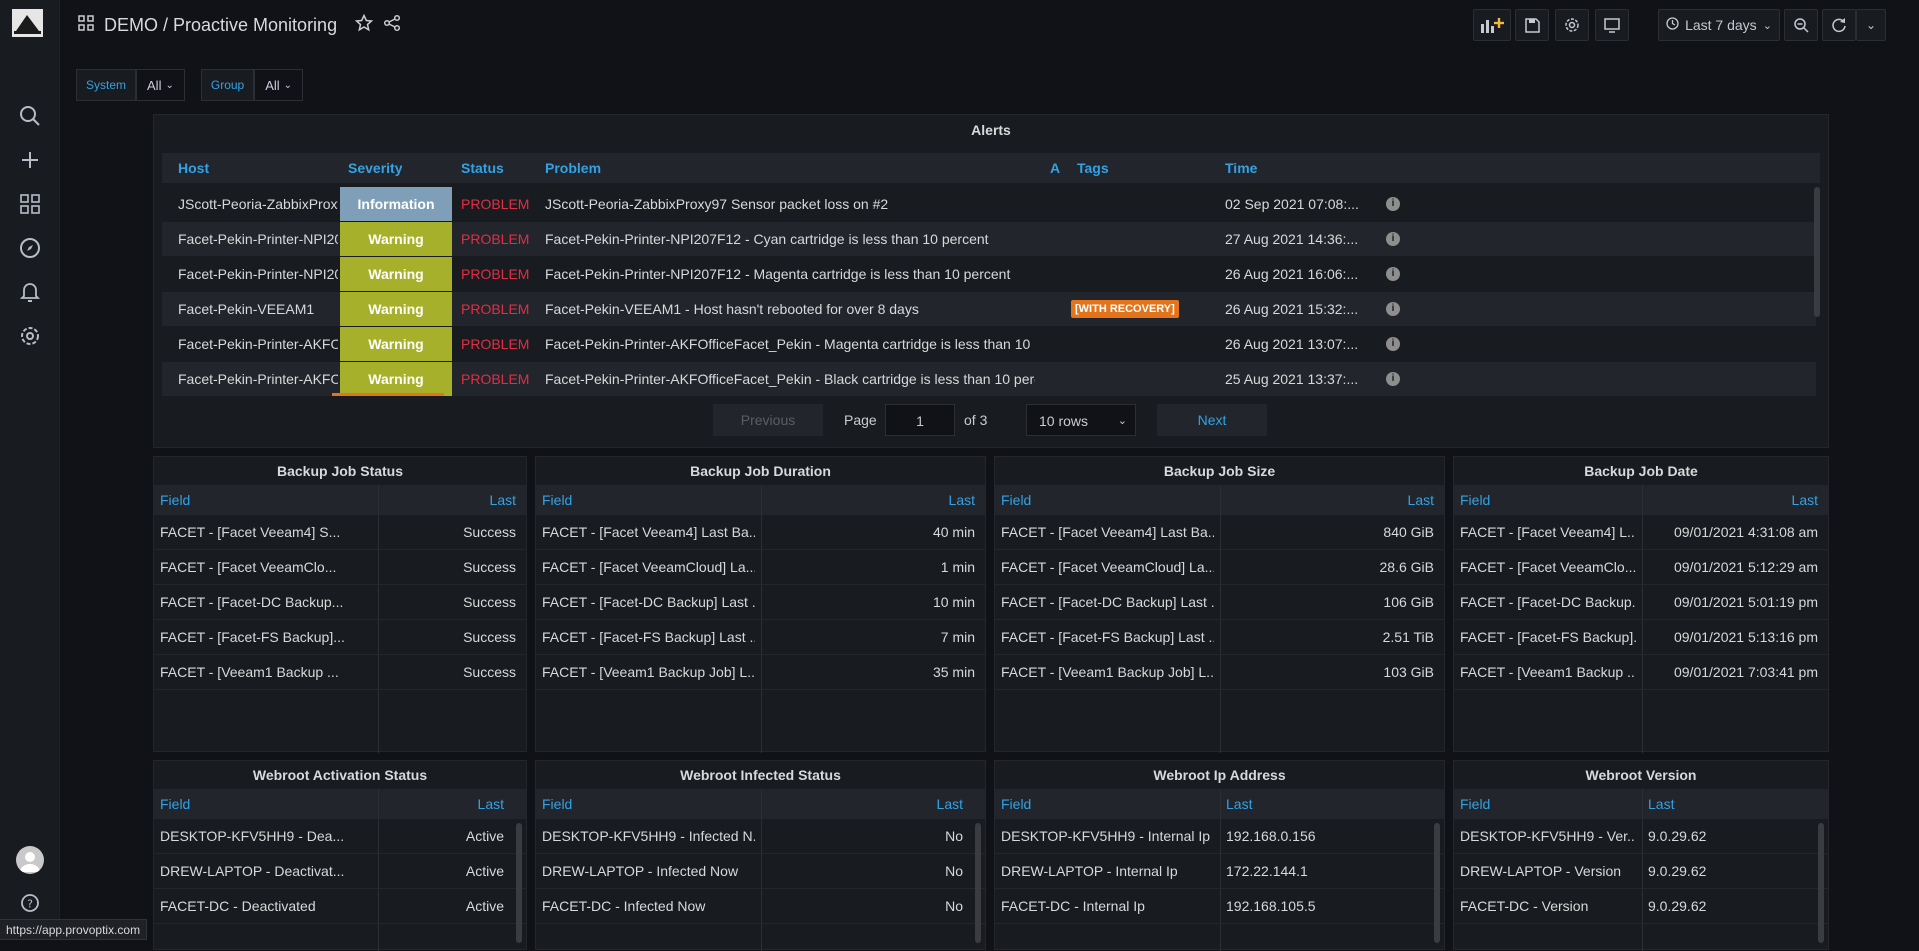 The width and height of the screenshot is (1919, 951). I want to click on table-row: DESKTOP-KFV5HH9 - Dea... Active, so click(340, 836).